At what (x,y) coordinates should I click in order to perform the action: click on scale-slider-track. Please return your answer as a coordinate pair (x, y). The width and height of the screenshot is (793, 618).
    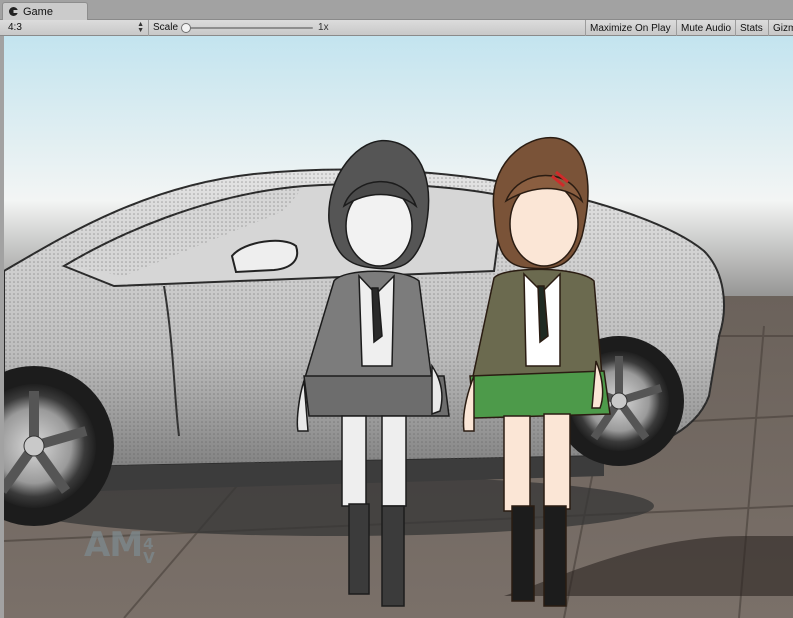
    Looking at the image, I should click on (248, 27).